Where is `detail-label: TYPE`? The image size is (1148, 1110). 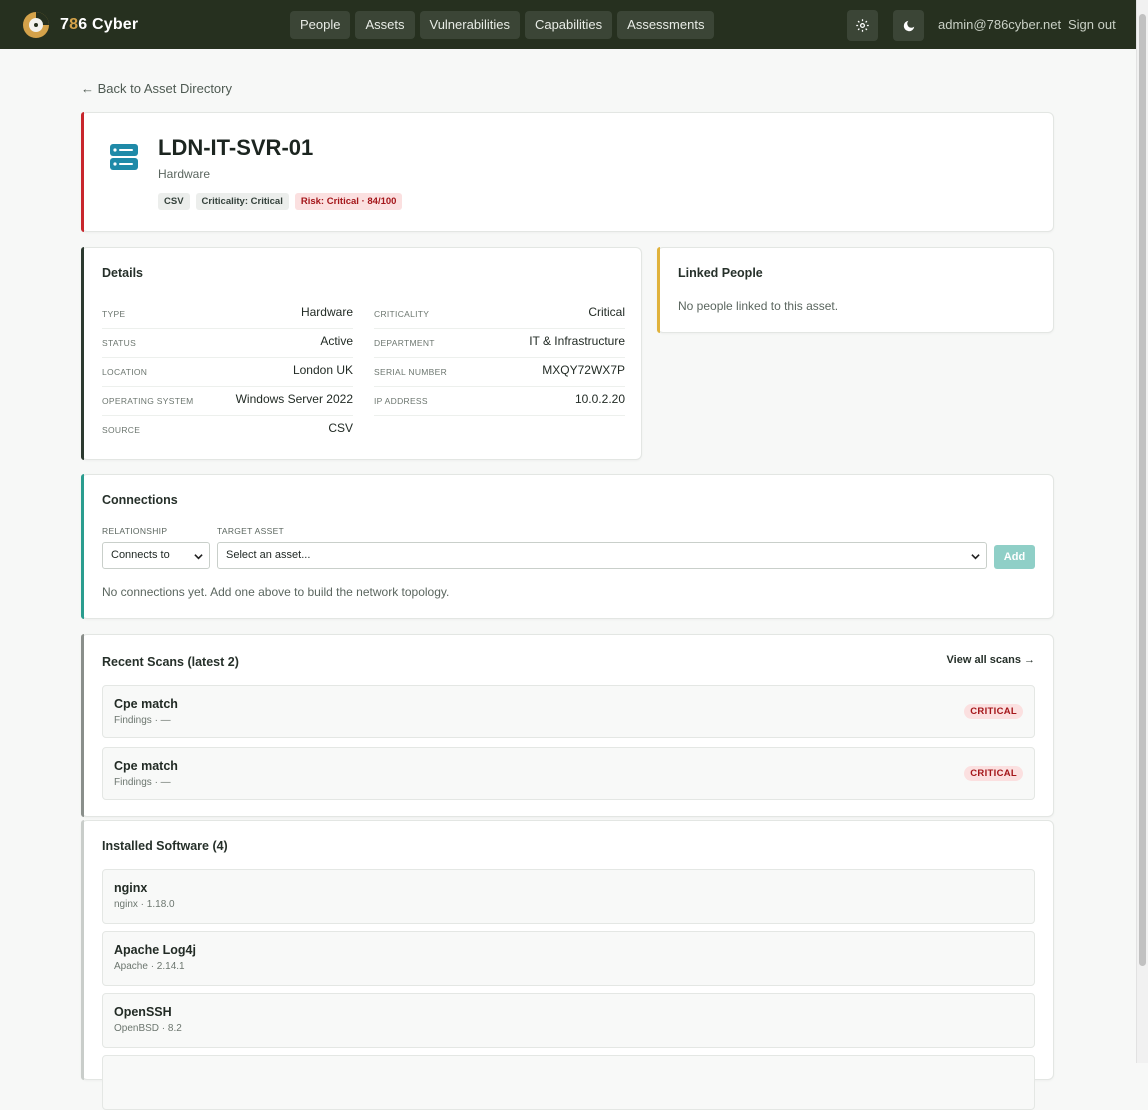 detail-label: TYPE is located at coordinates (114, 314).